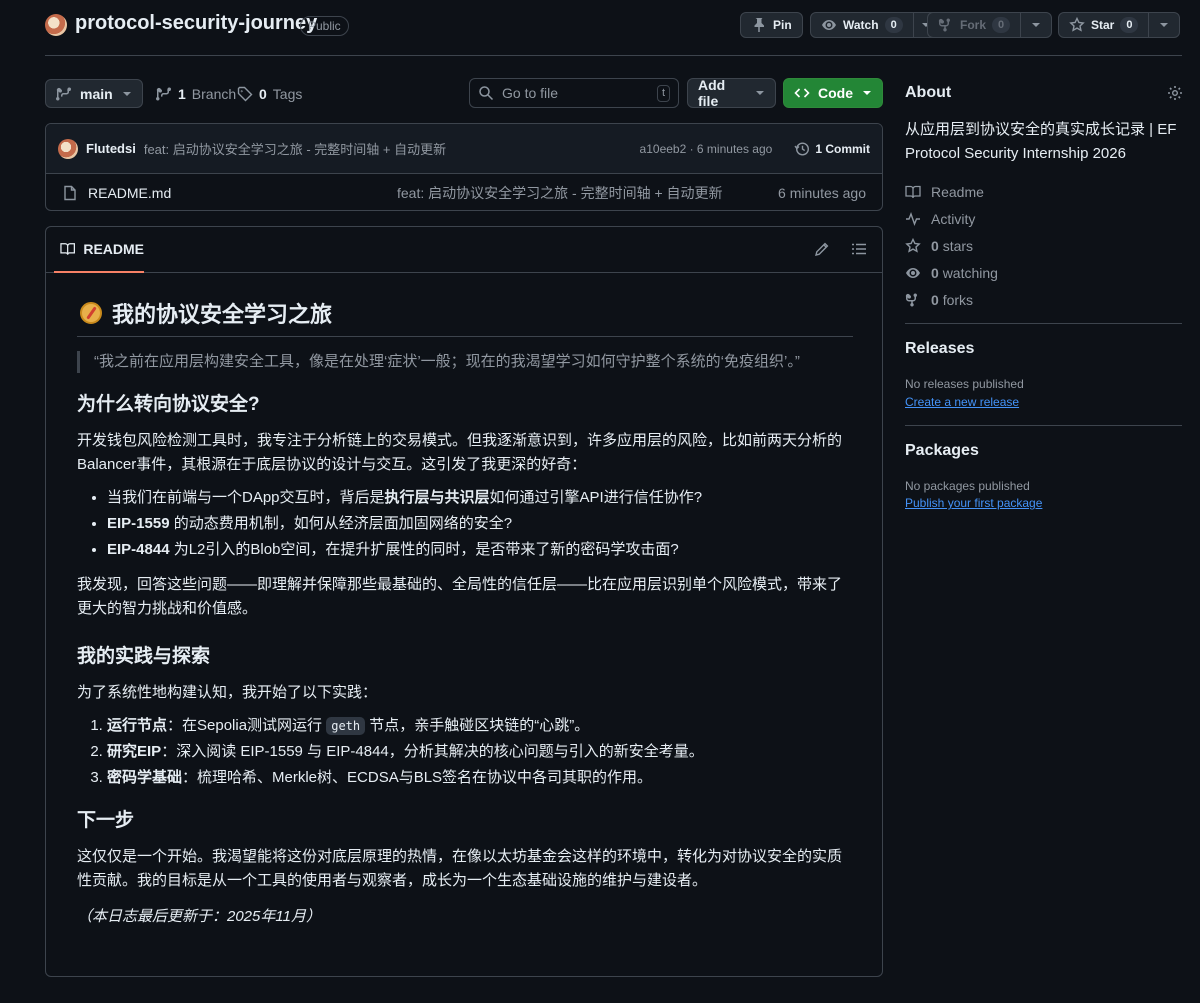 The width and height of the screenshot is (1200, 1003). I want to click on visibility-badge: Public, so click(324, 26).